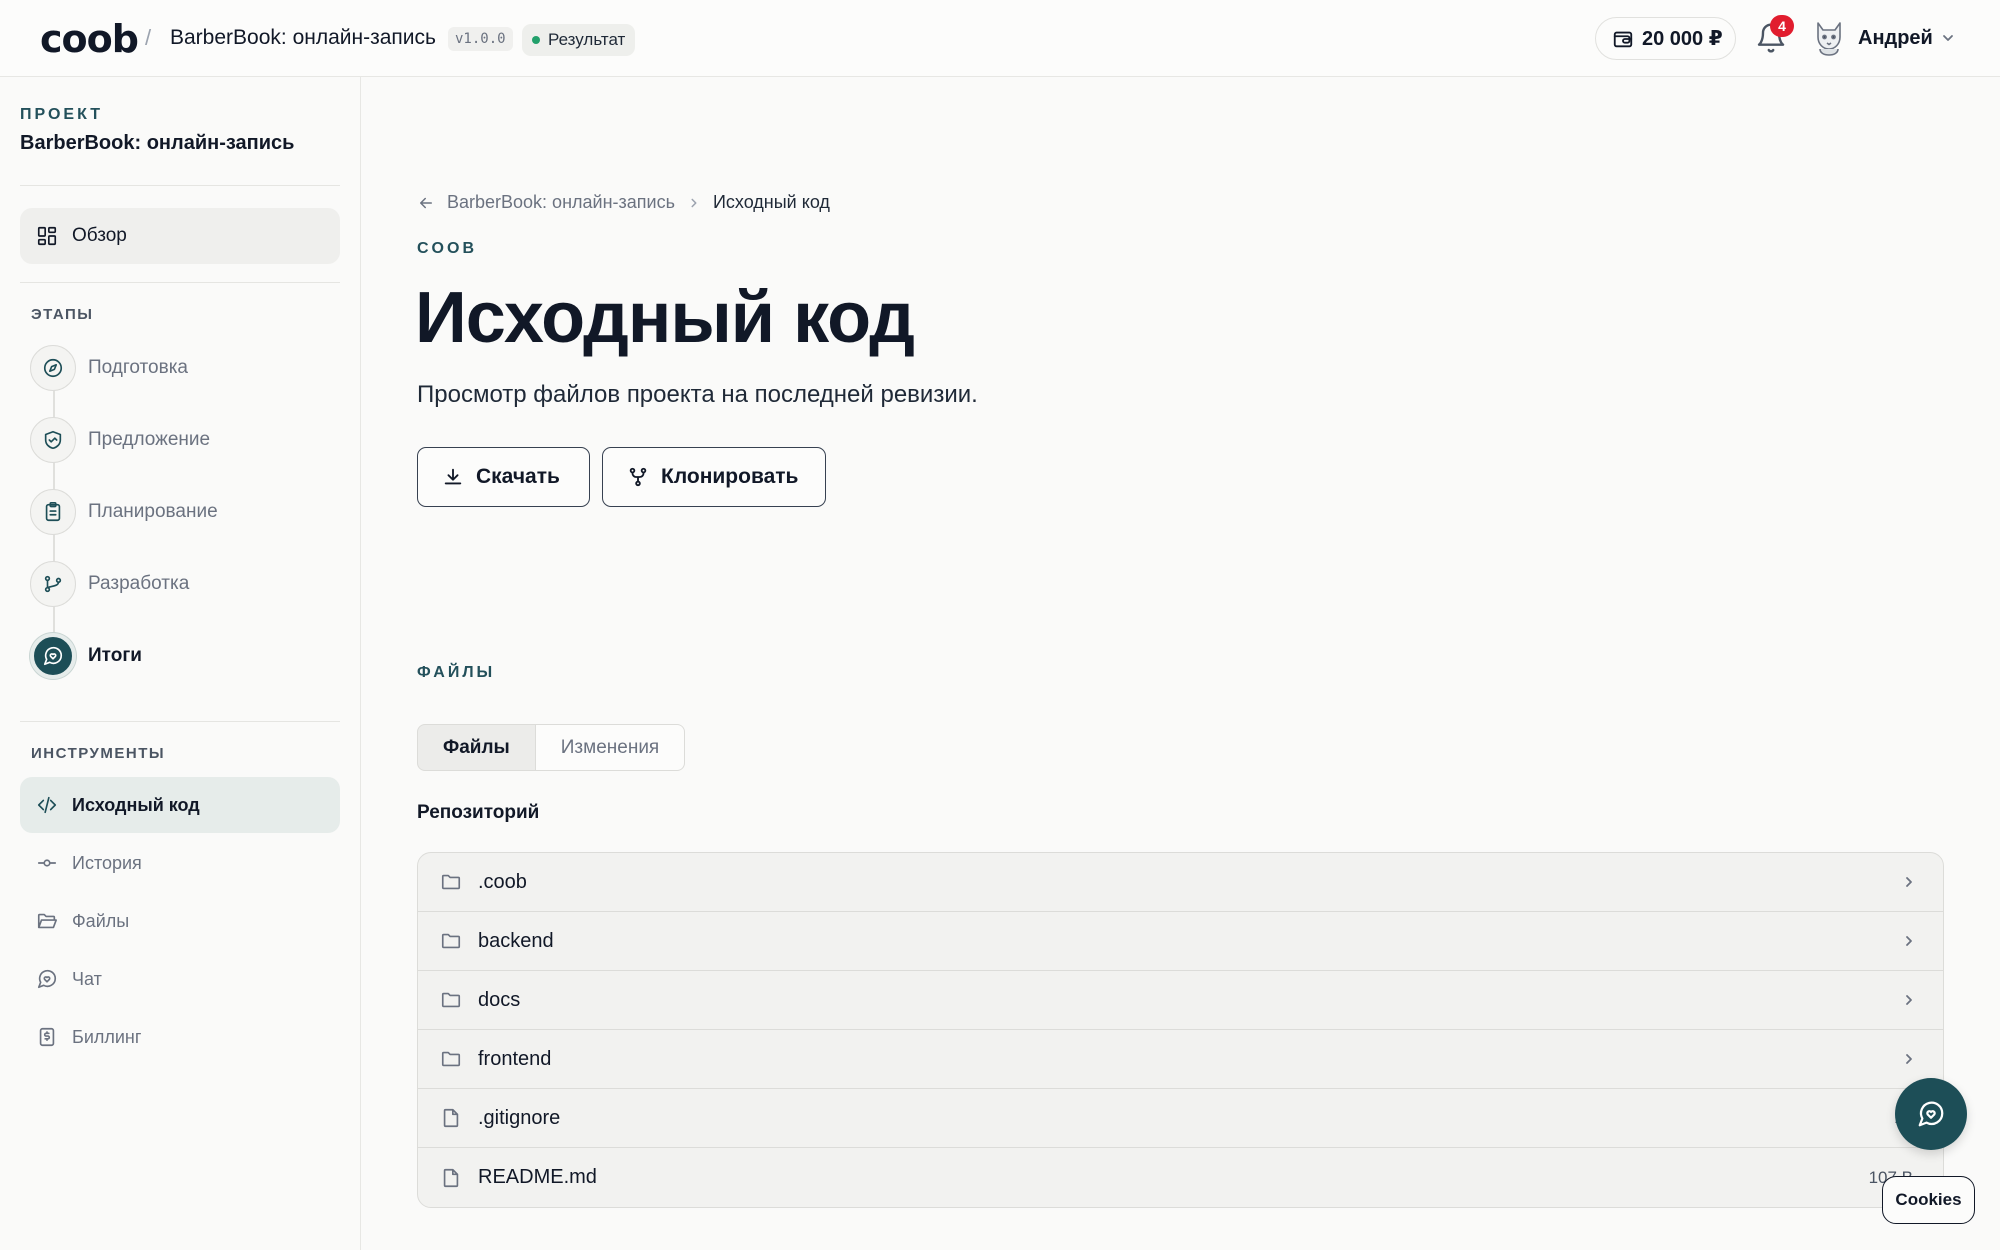 This screenshot has height=1250, width=2000. Describe the element at coordinates (1180, 1118) in the screenshot. I see `file-row-file: .gitignore 12` at that location.